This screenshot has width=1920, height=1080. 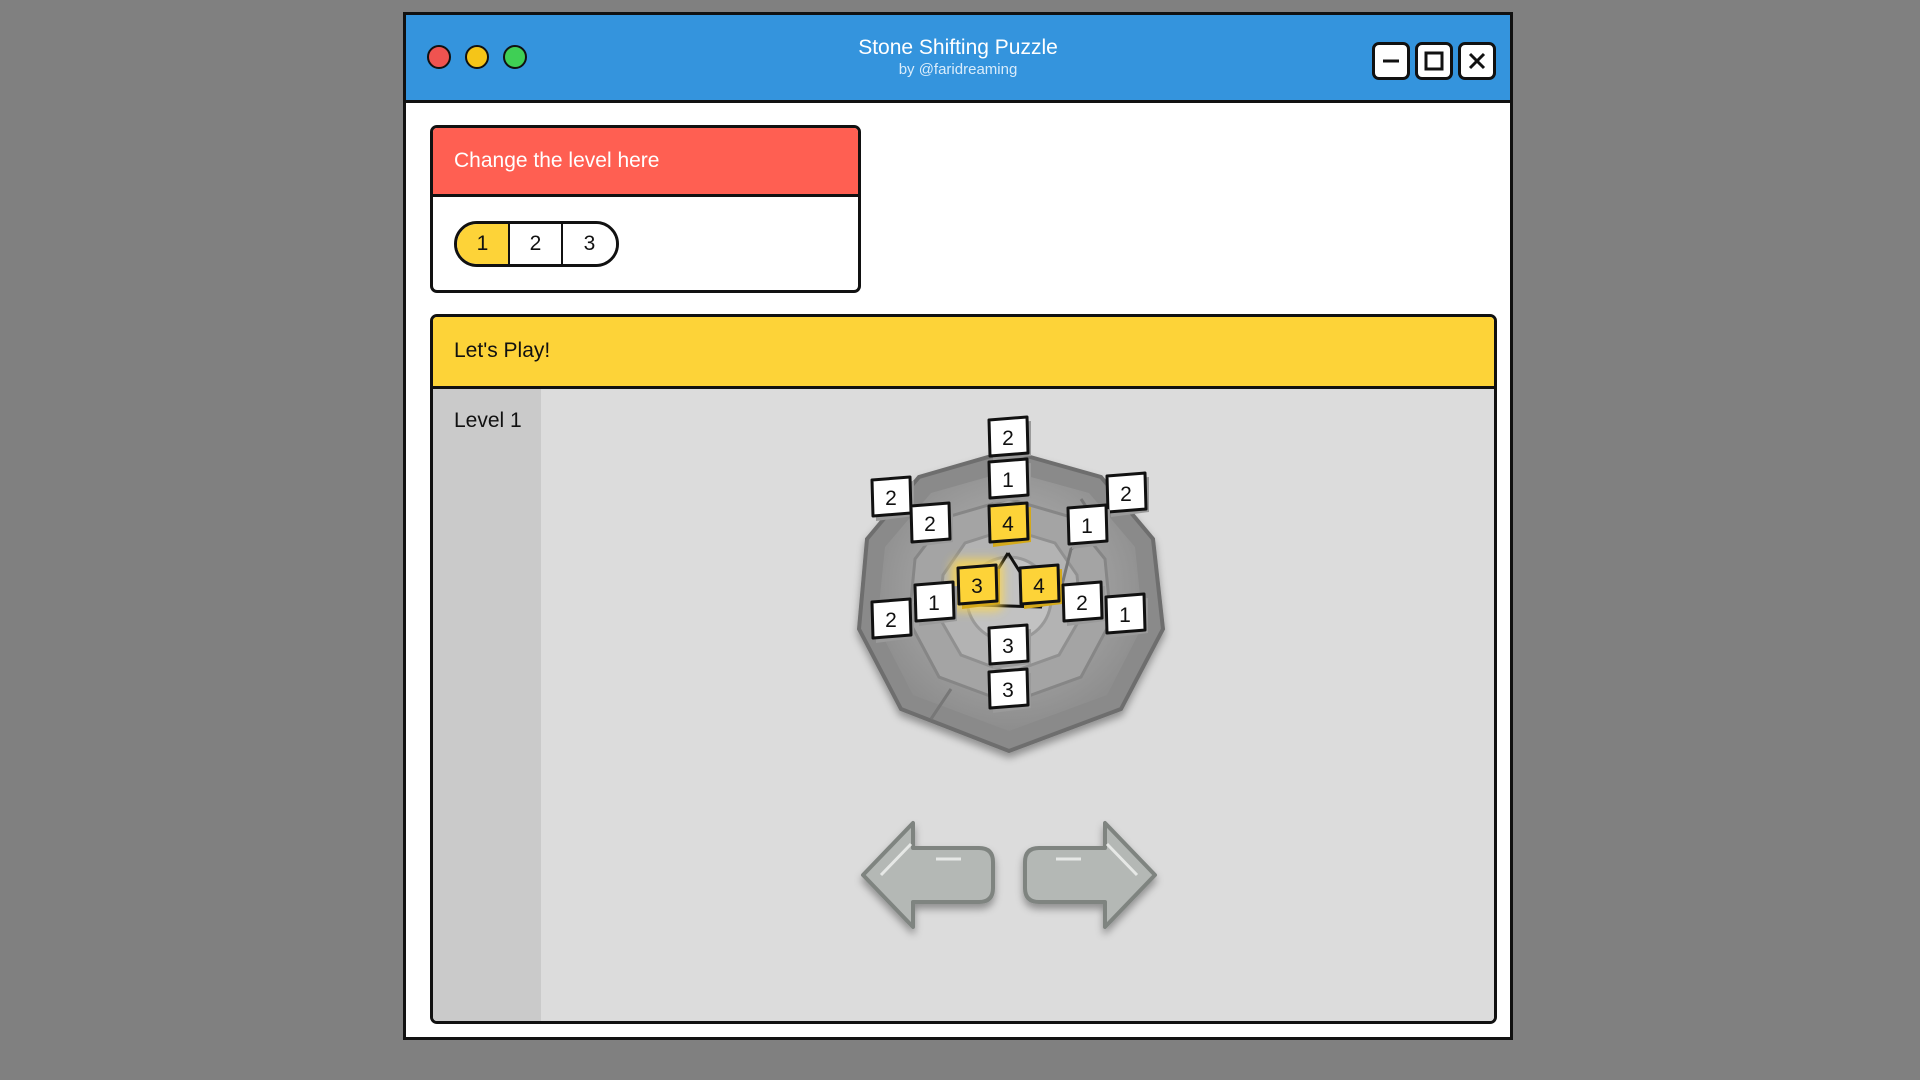 I want to click on title-bar: Stone Shifting Puzzle by @faridreaming, so click(x=958, y=59).